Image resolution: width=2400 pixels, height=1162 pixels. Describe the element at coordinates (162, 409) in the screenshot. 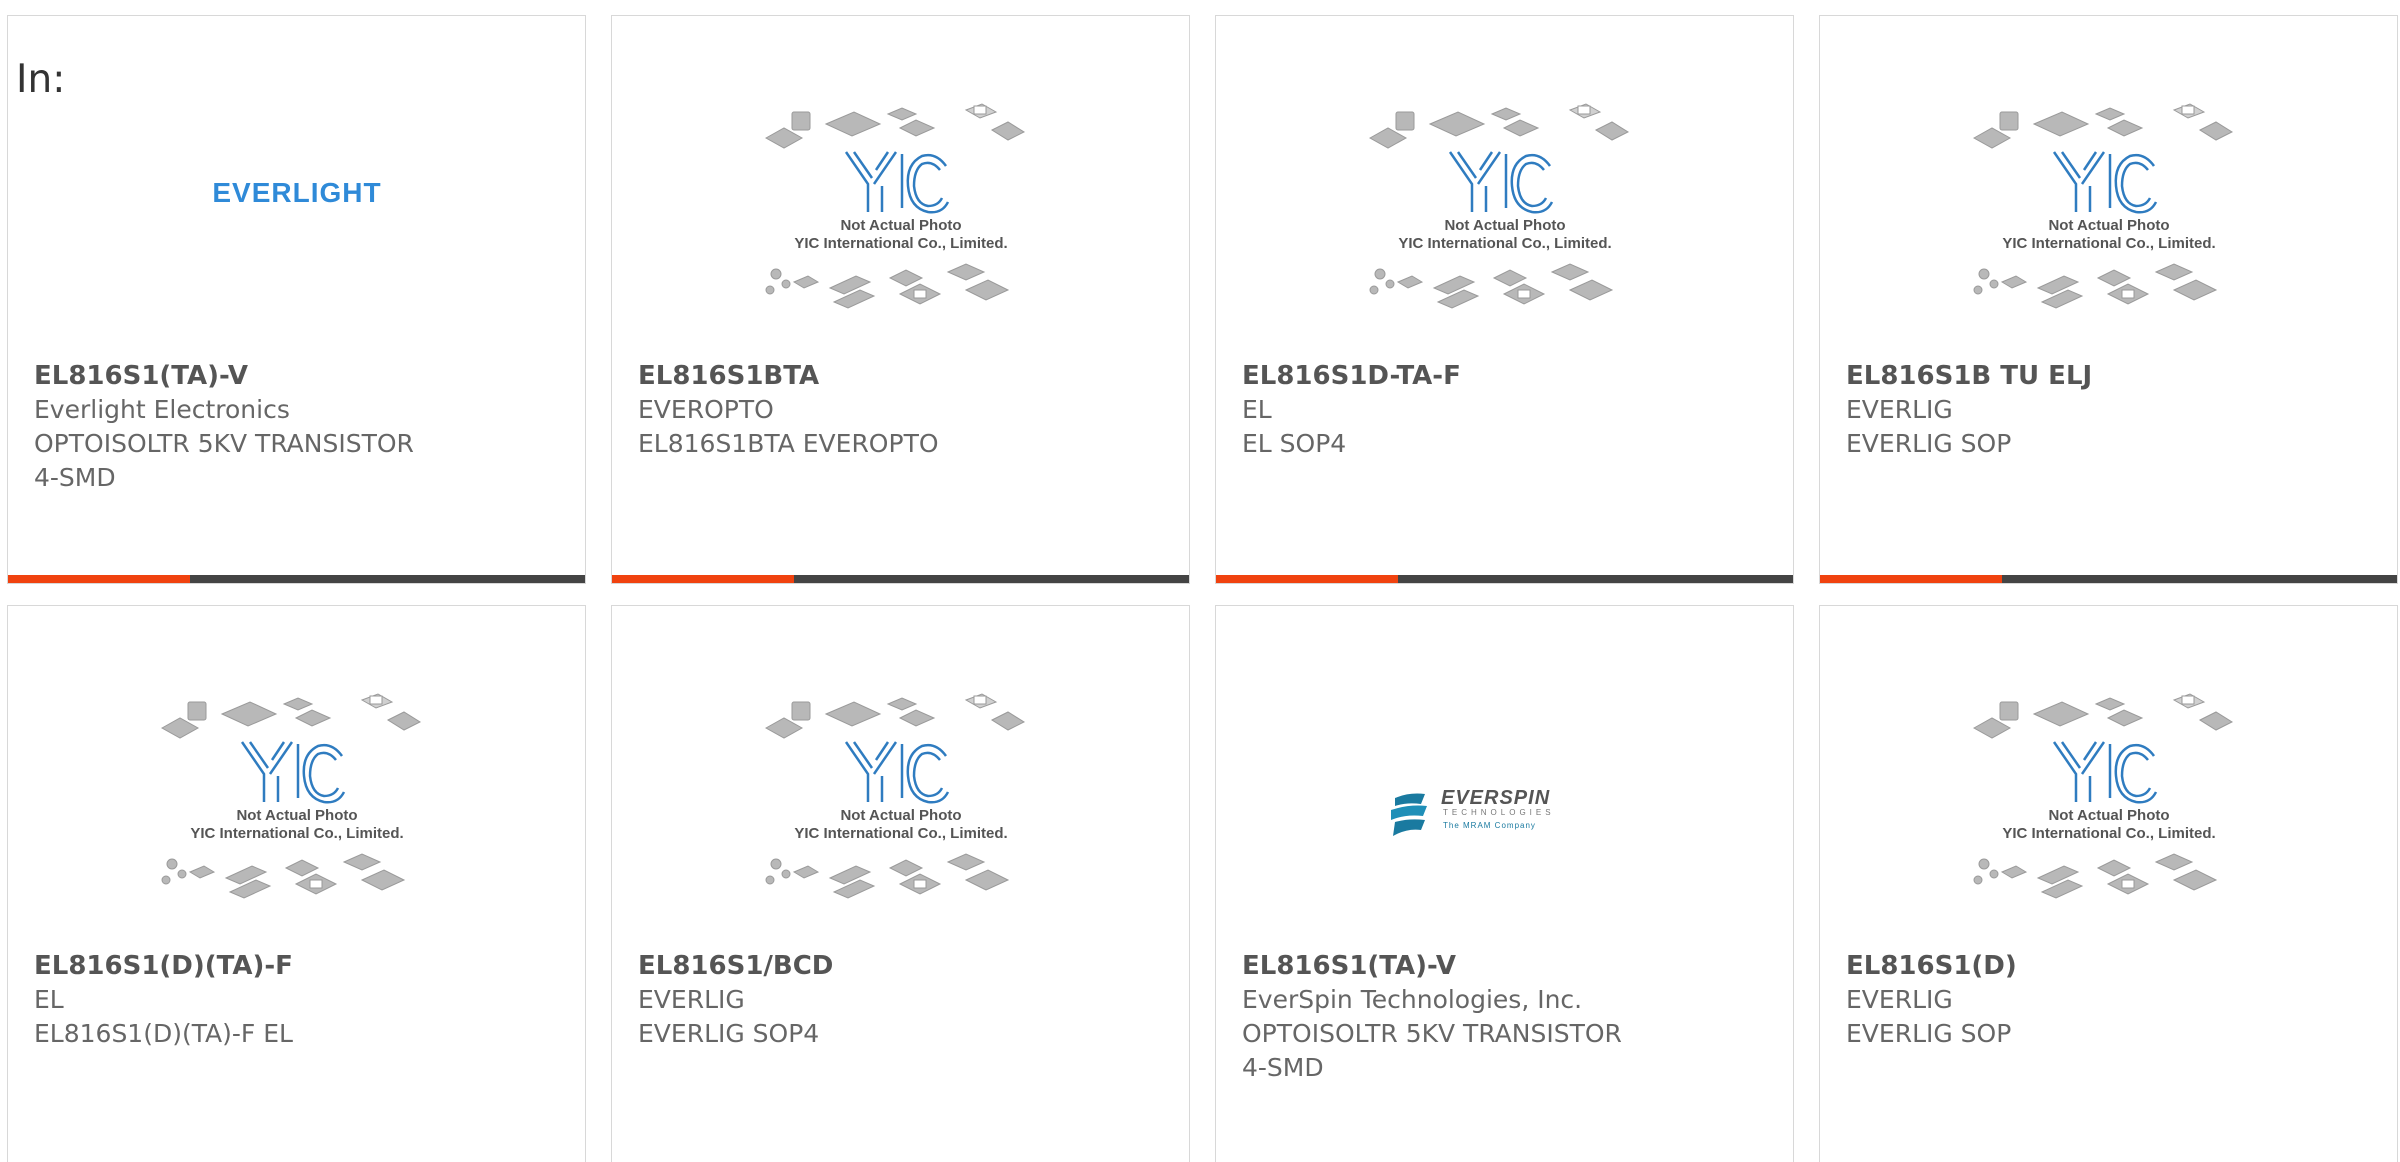

I see `manufacturer: Everlight Electronics` at that location.